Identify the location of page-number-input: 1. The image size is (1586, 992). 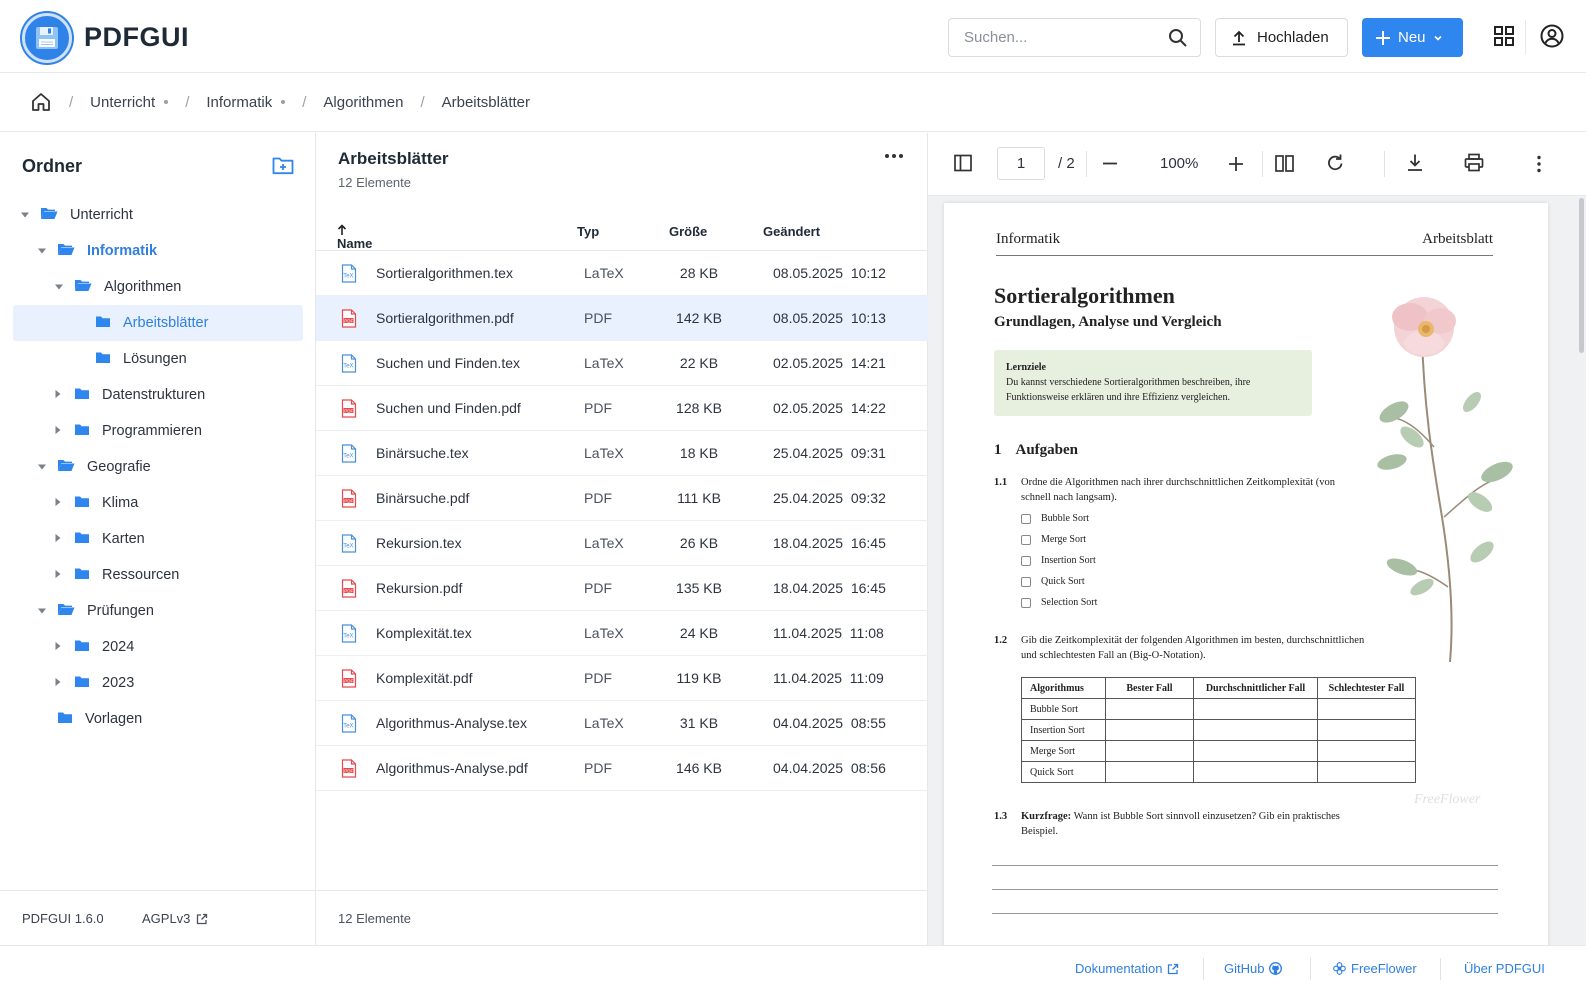
(1021, 163).